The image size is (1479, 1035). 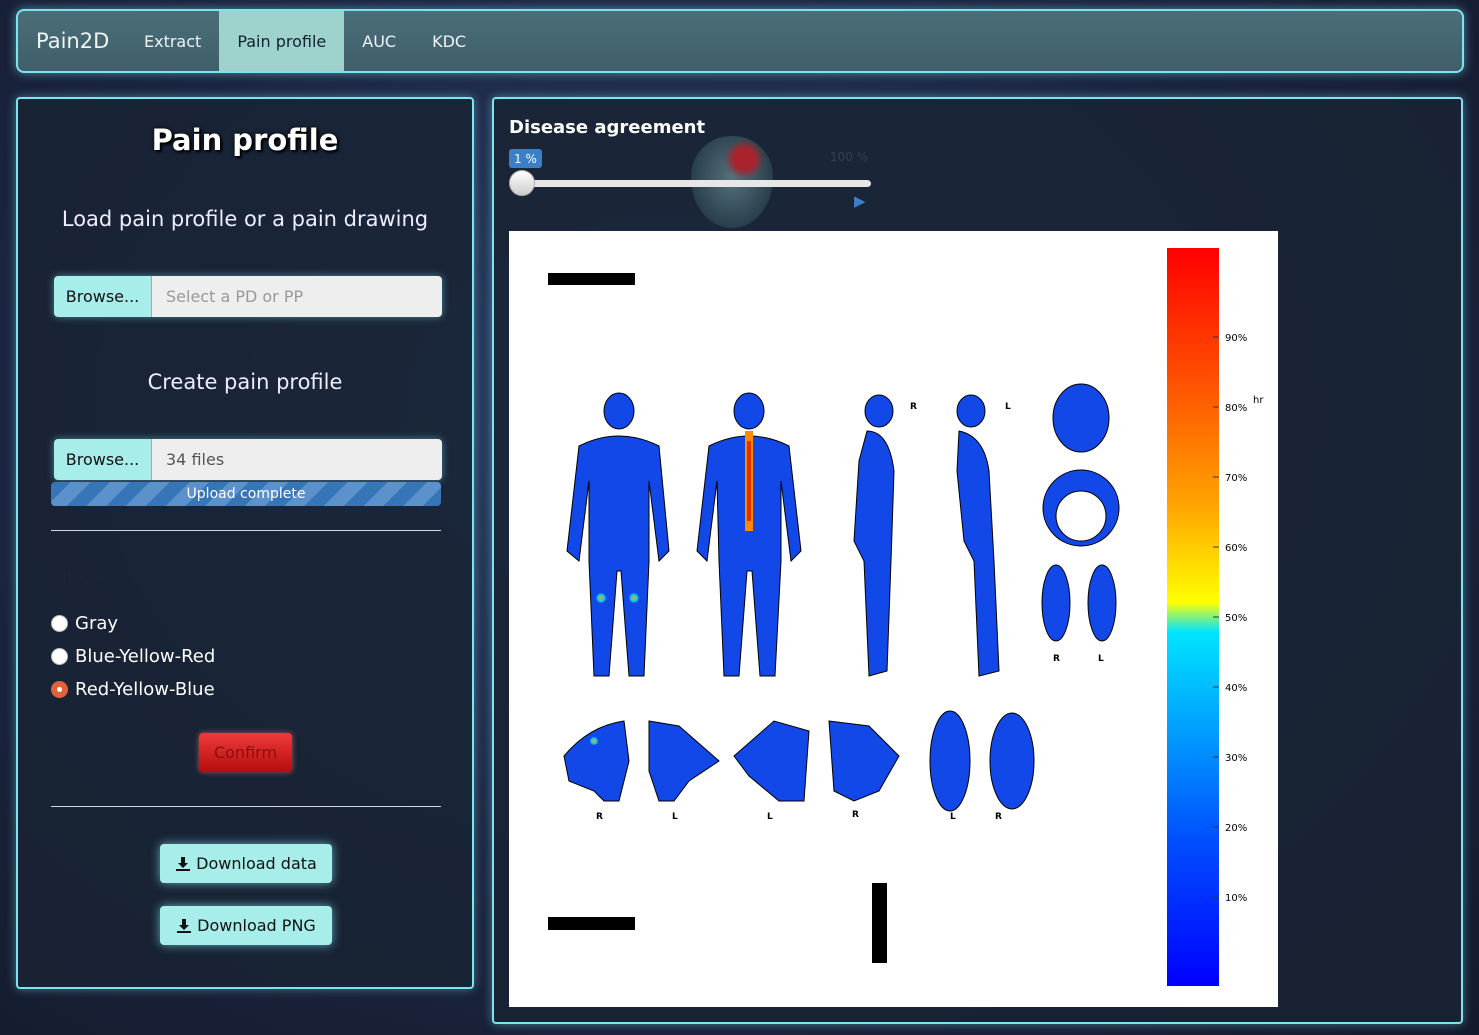 I want to click on body-side-left, so click(x=978, y=535).